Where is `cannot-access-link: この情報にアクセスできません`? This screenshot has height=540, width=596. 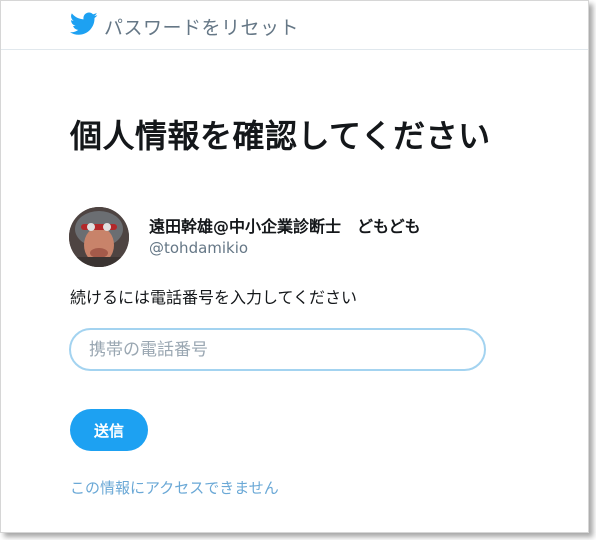
cannot-access-link: この情報にアクセスできません is located at coordinates (174, 487).